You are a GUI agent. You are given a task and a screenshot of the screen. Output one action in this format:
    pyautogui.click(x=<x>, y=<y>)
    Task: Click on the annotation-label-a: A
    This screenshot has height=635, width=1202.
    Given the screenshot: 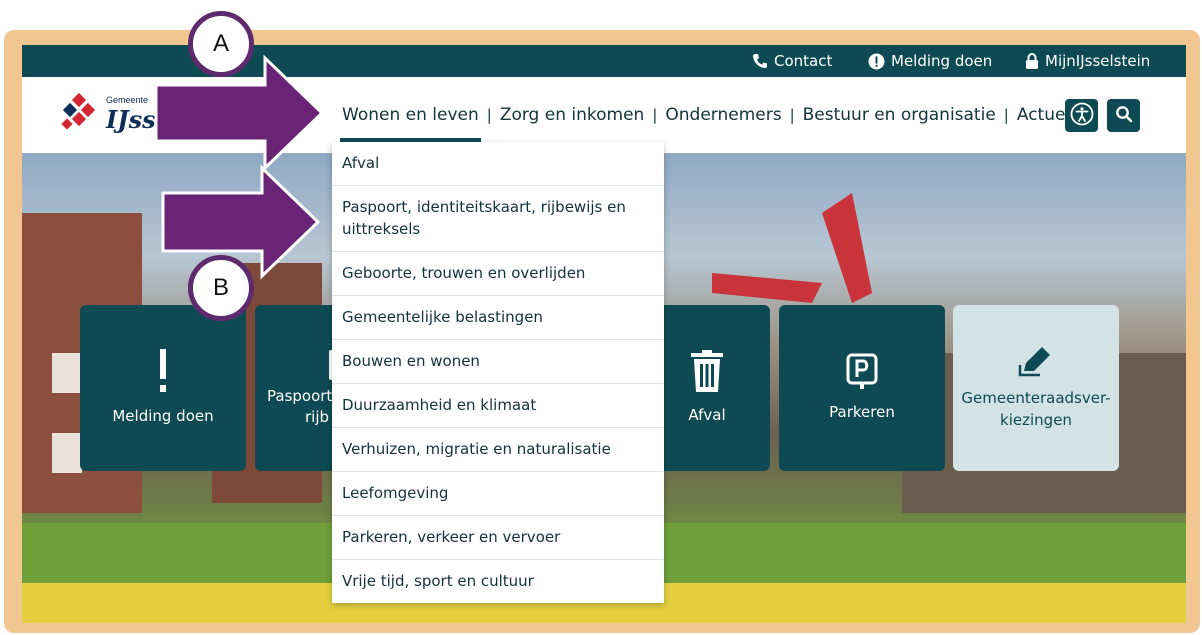 What is the action you would take?
    pyautogui.click(x=221, y=44)
    